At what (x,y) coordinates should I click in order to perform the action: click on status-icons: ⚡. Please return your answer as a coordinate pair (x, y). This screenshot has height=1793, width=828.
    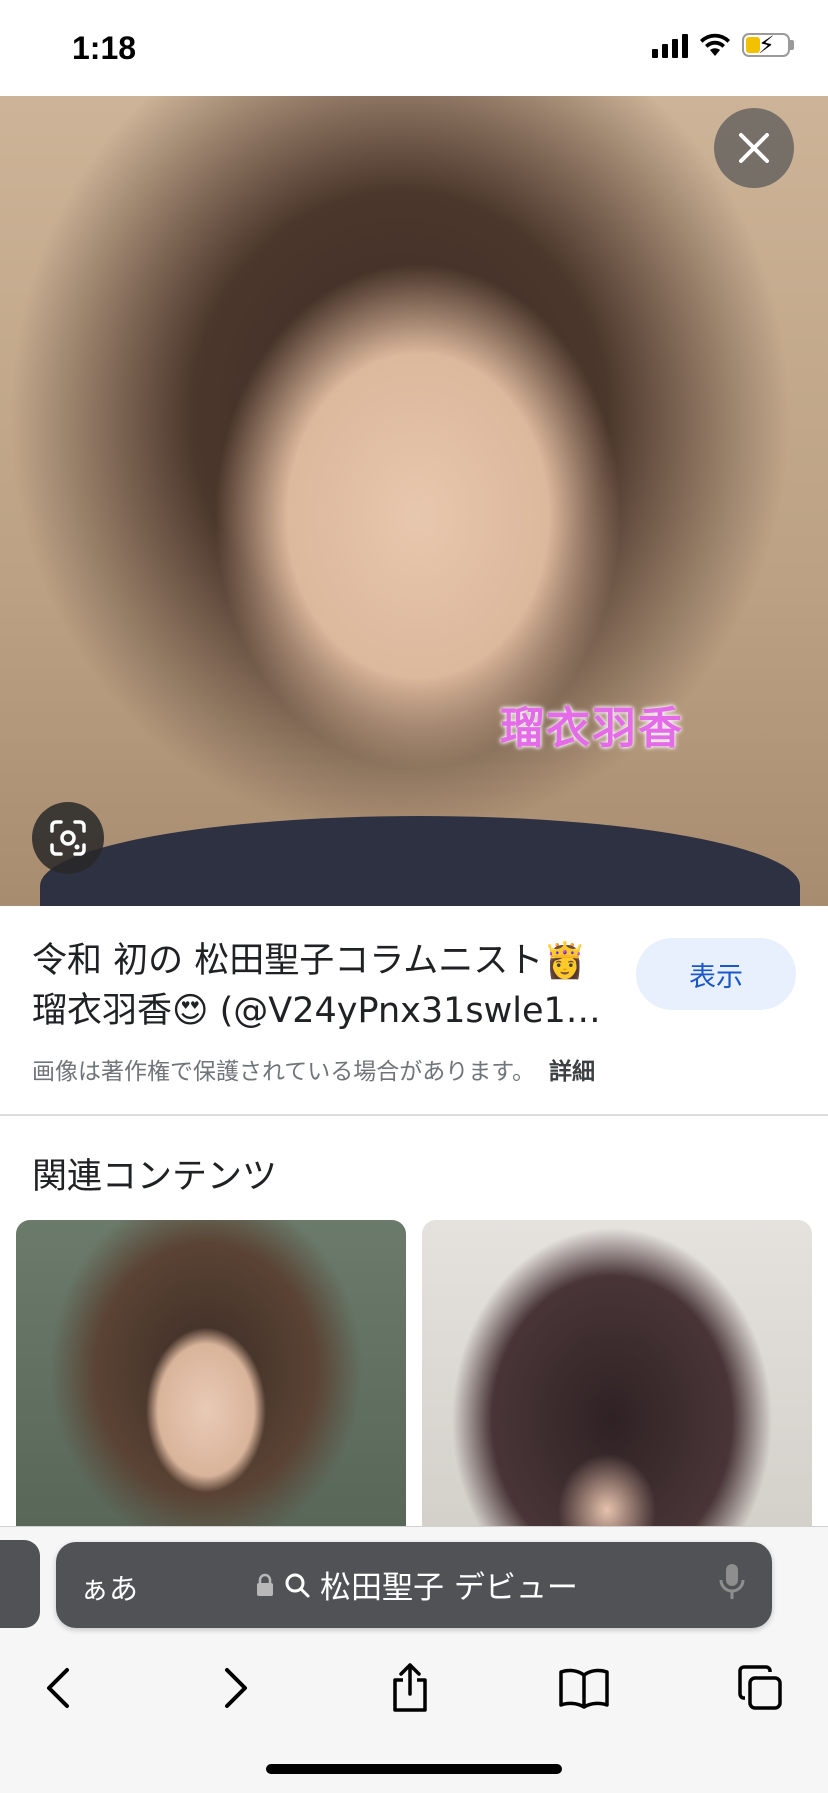
    Looking at the image, I should click on (723, 45).